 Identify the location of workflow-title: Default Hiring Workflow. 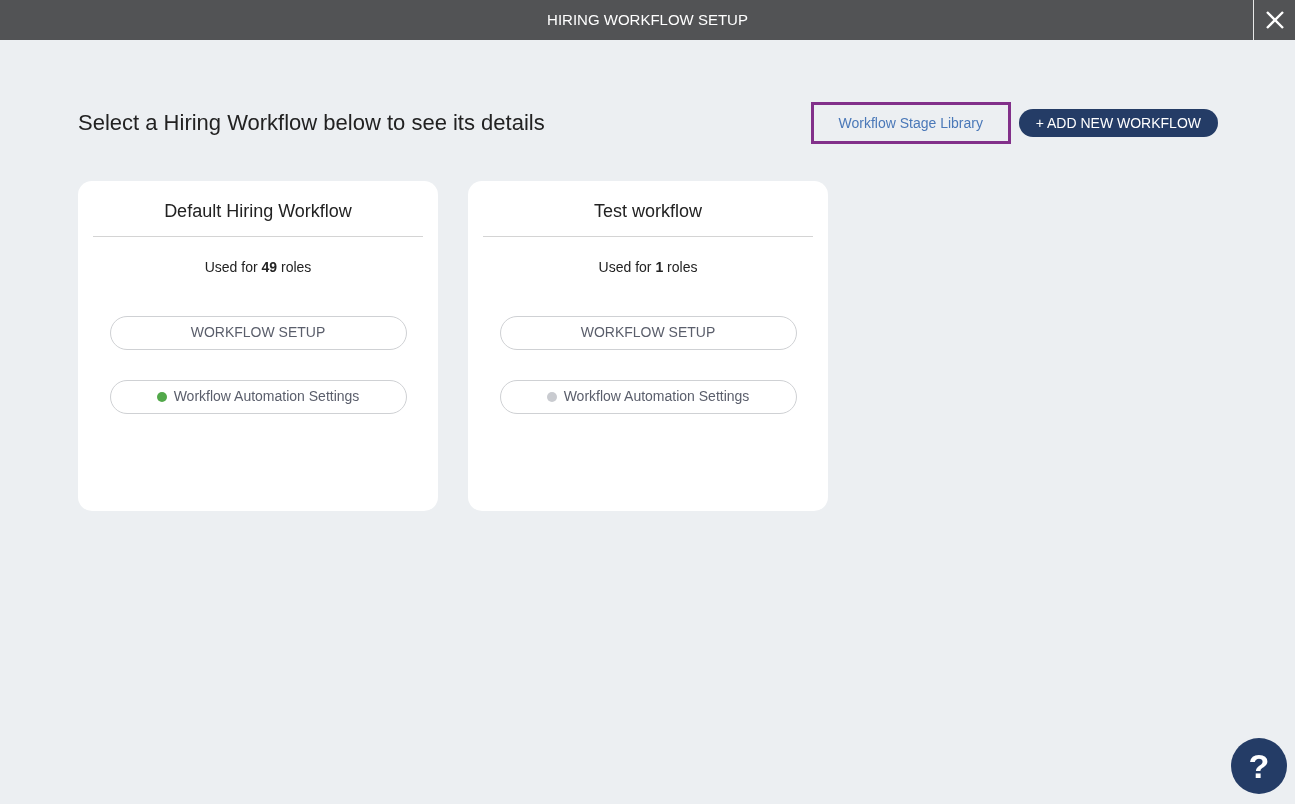
(258, 212).